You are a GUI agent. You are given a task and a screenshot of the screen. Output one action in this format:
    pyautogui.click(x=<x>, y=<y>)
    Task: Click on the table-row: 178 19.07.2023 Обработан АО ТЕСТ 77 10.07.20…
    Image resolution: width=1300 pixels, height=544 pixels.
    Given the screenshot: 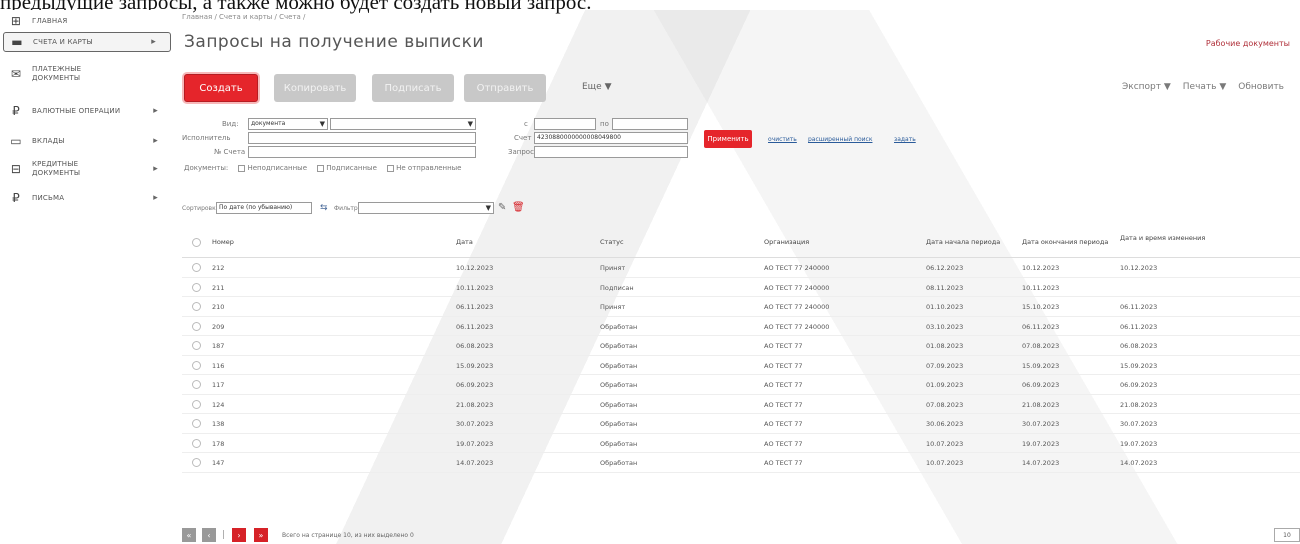 What is the action you would take?
    pyautogui.click(x=741, y=443)
    